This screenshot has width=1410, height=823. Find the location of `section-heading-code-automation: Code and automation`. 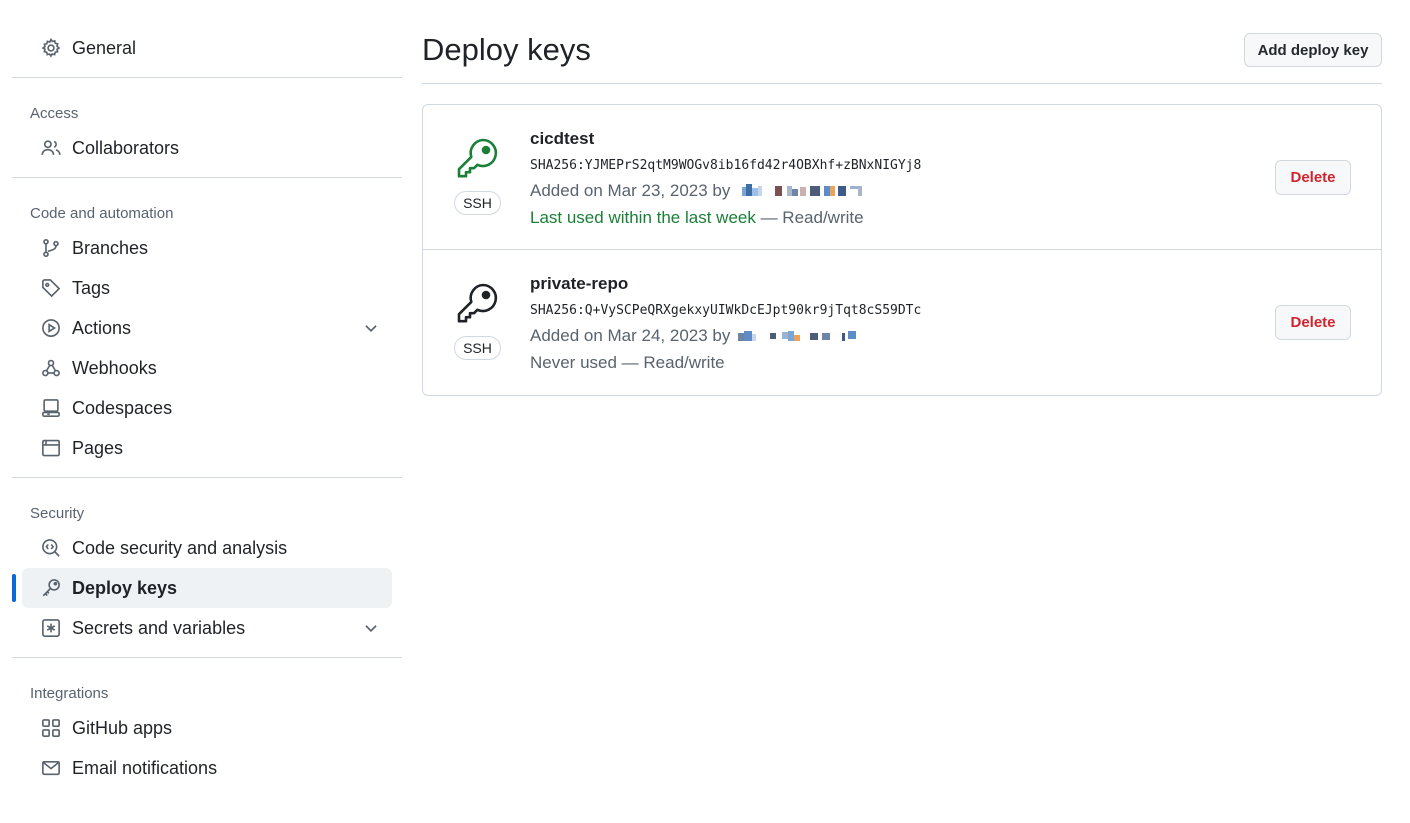

section-heading-code-automation: Code and automation is located at coordinates (102, 213).